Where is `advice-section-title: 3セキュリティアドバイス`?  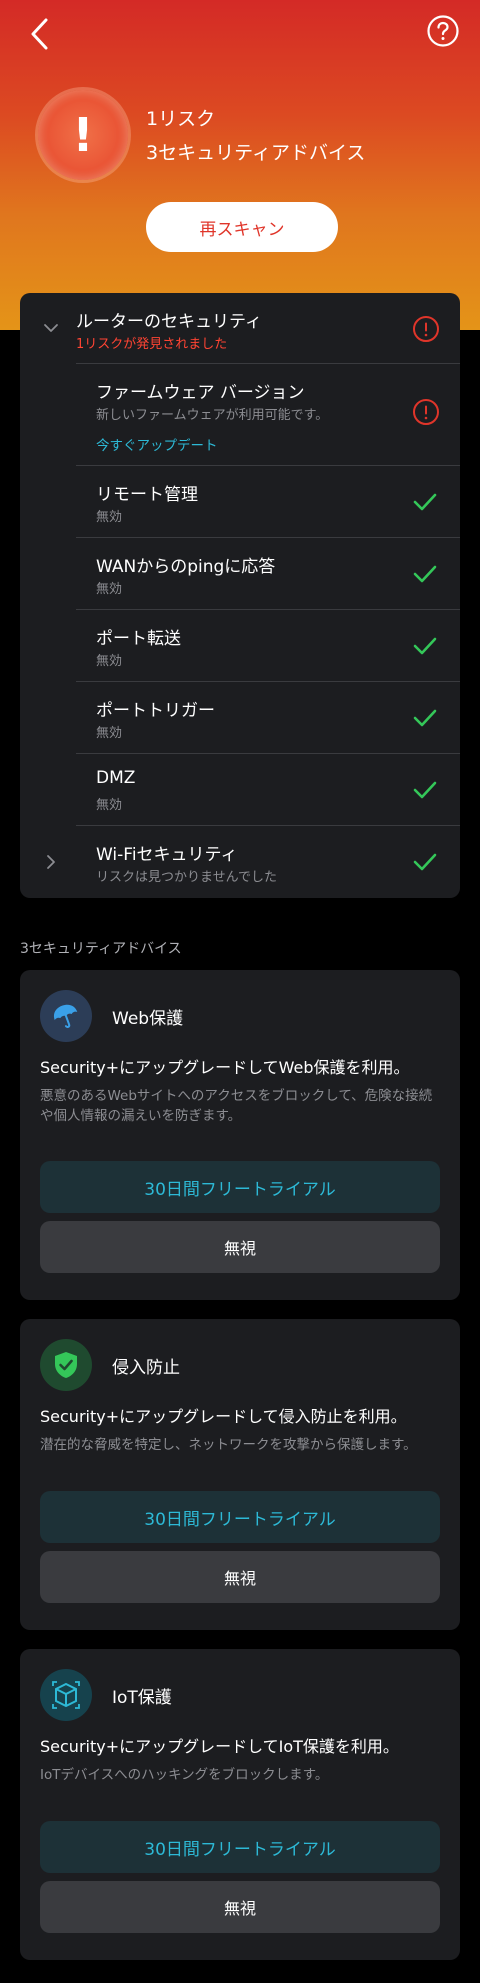
advice-section-title: 3セキュリティアドバイス is located at coordinates (101, 949).